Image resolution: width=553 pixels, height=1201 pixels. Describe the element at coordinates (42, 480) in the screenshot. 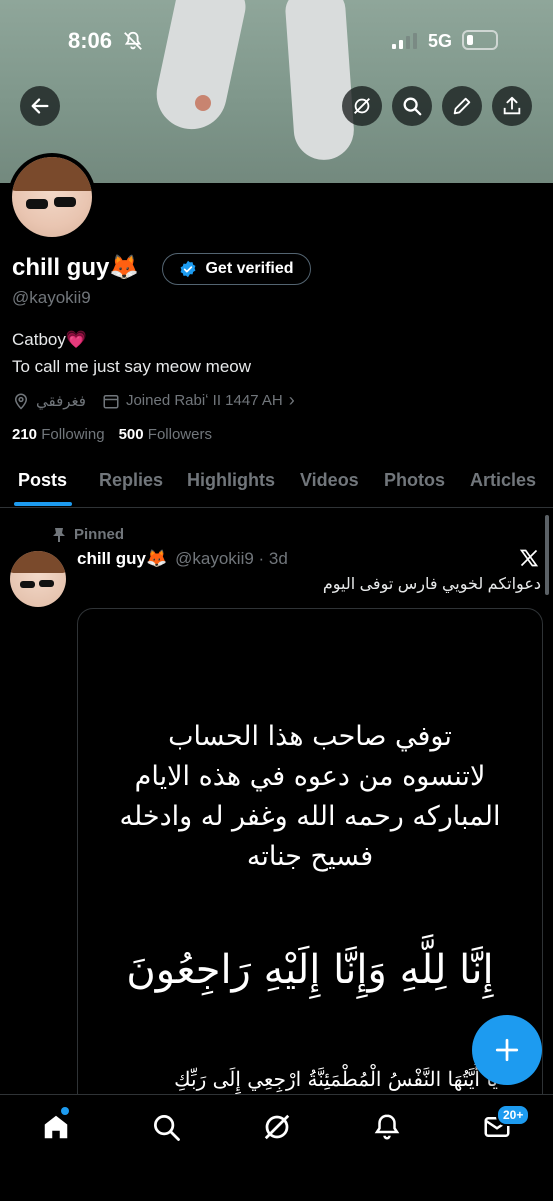

I see `tab-posts: Posts` at that location.